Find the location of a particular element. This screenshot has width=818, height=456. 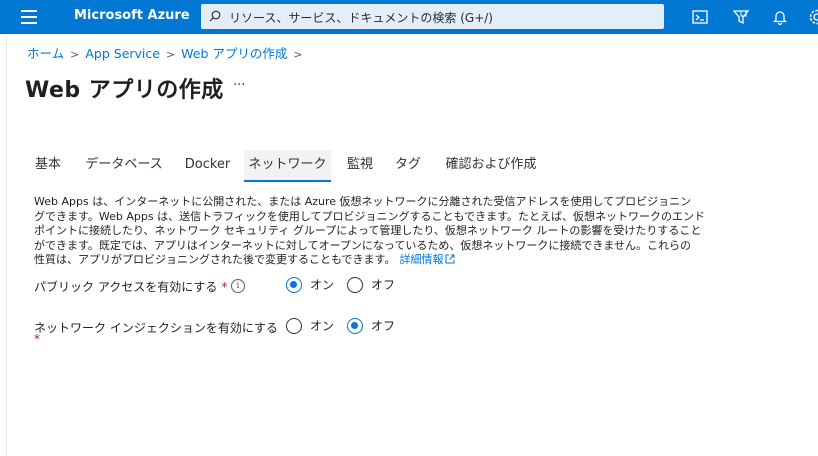

settings-icon is located at coordinates (813, 17).